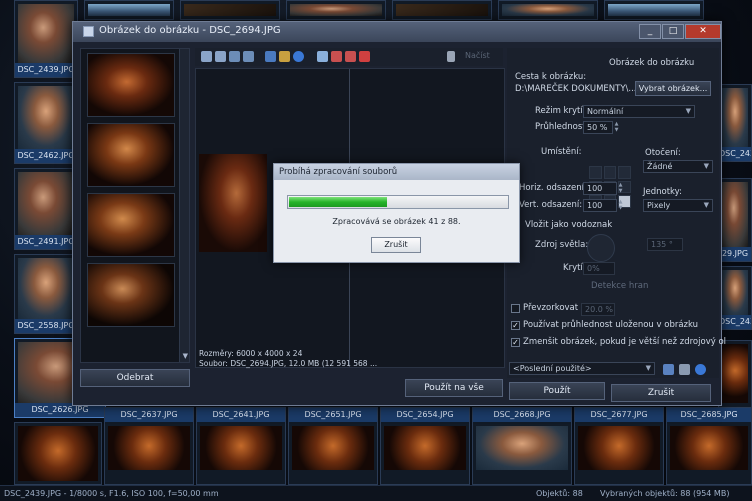  Describe the element at coordinates (598, 127) in the screenshot. I see `opacity-input: 50 %` at that location.